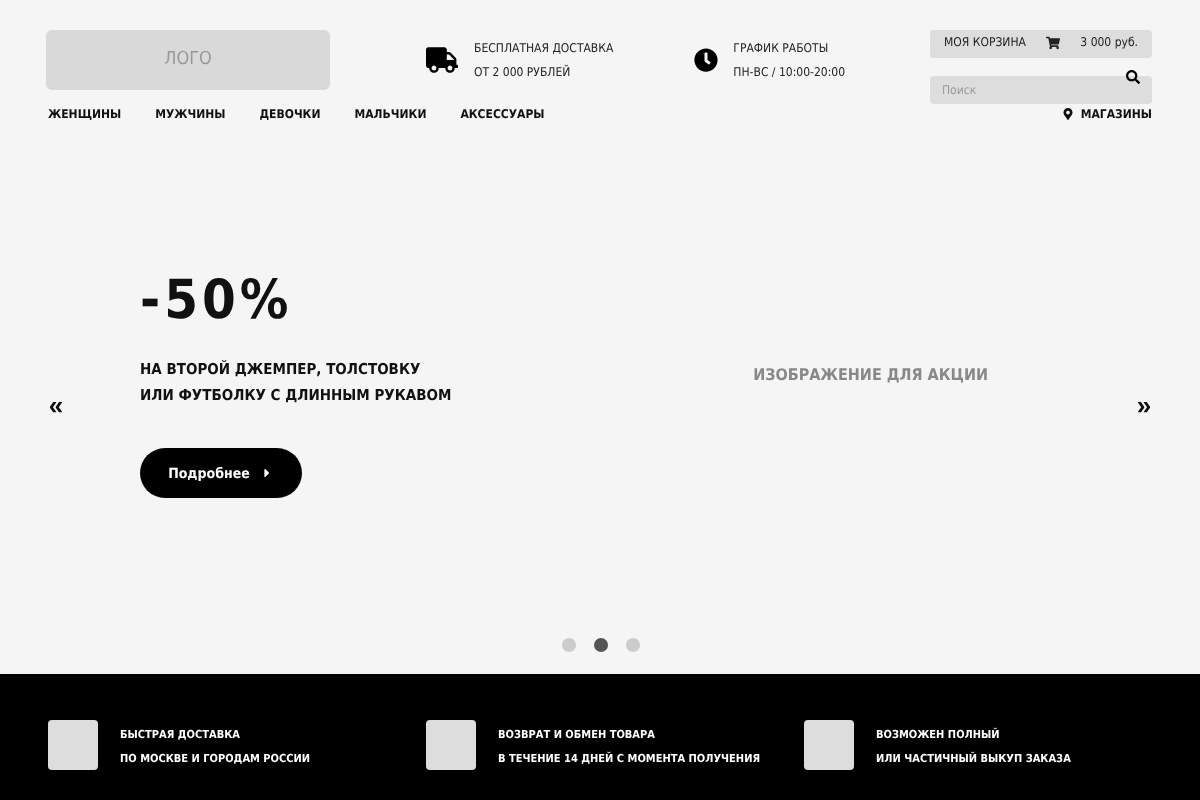 The width and height of the screenshot is (1200, 800). I want to click on discount-headline: -50%, so click(217, 301).